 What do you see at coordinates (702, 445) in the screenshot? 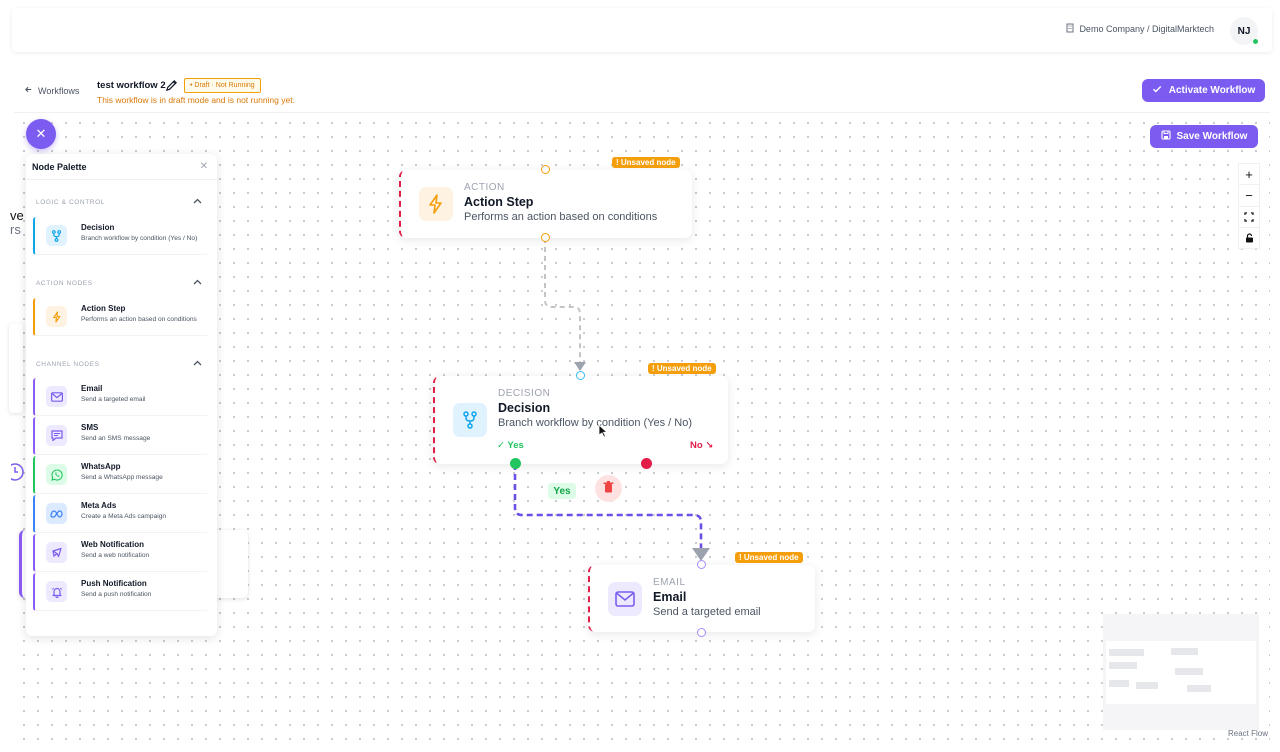
I see `no-branch-label: No ↘` at bounding box center [702, 445].